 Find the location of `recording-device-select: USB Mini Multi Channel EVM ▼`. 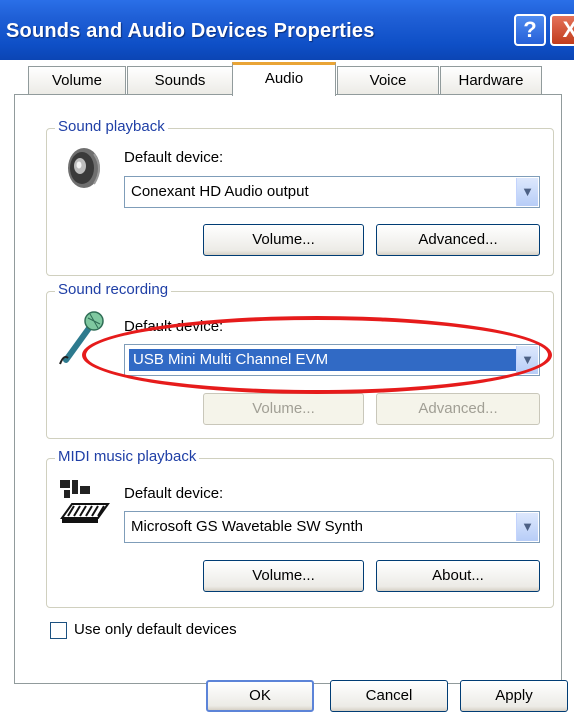

recording-device-select: USB Mini Multi Channel EVM ▼ is located at coordinates (332, 360).